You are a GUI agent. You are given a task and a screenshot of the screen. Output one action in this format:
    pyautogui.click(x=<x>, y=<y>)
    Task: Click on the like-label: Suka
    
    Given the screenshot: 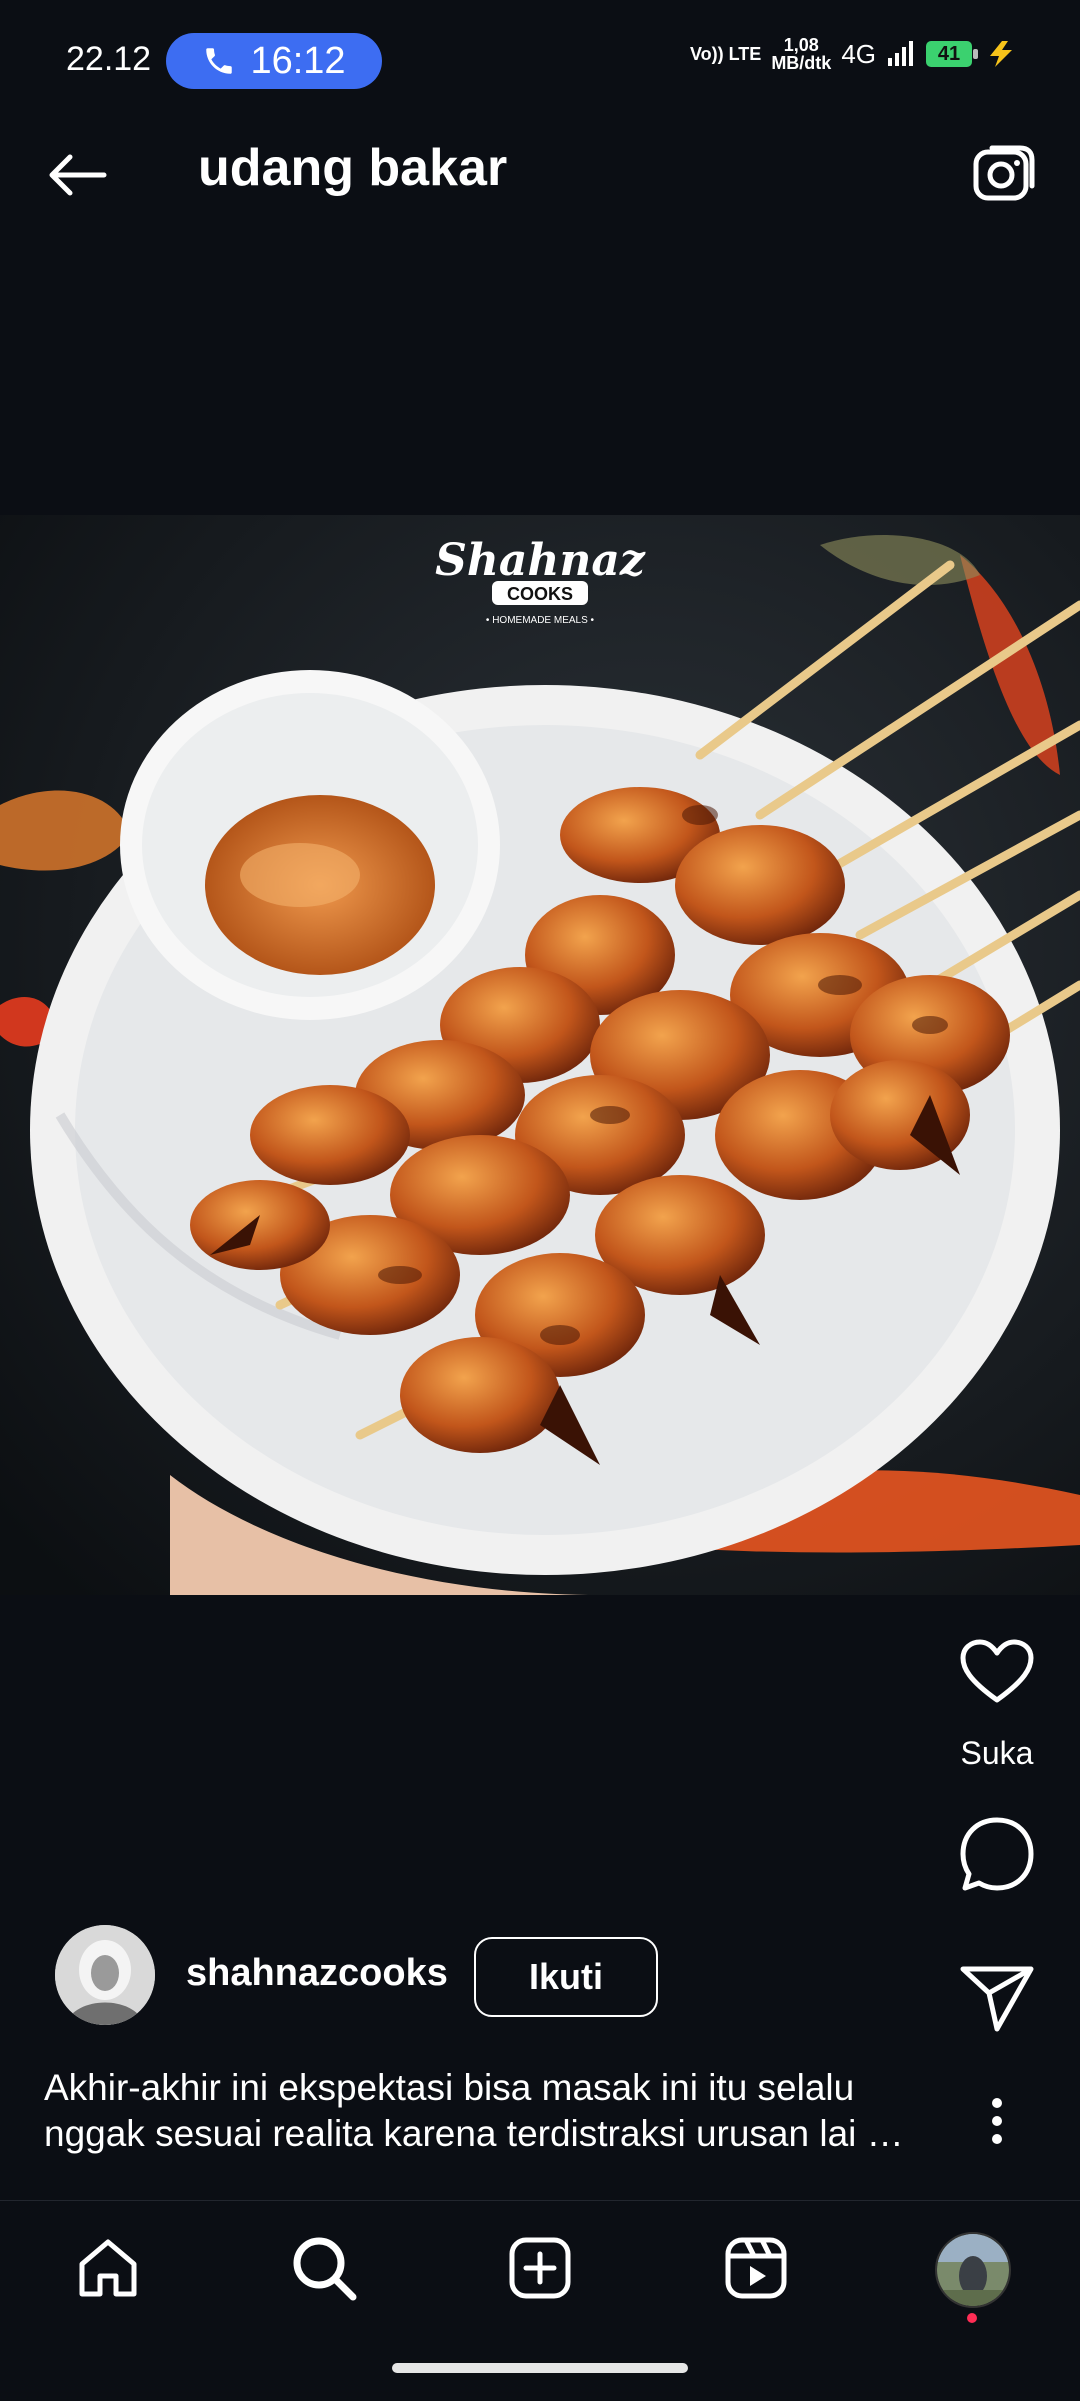 What is the action you would take?
    pyautogui.click(x=997, y=1753)
    